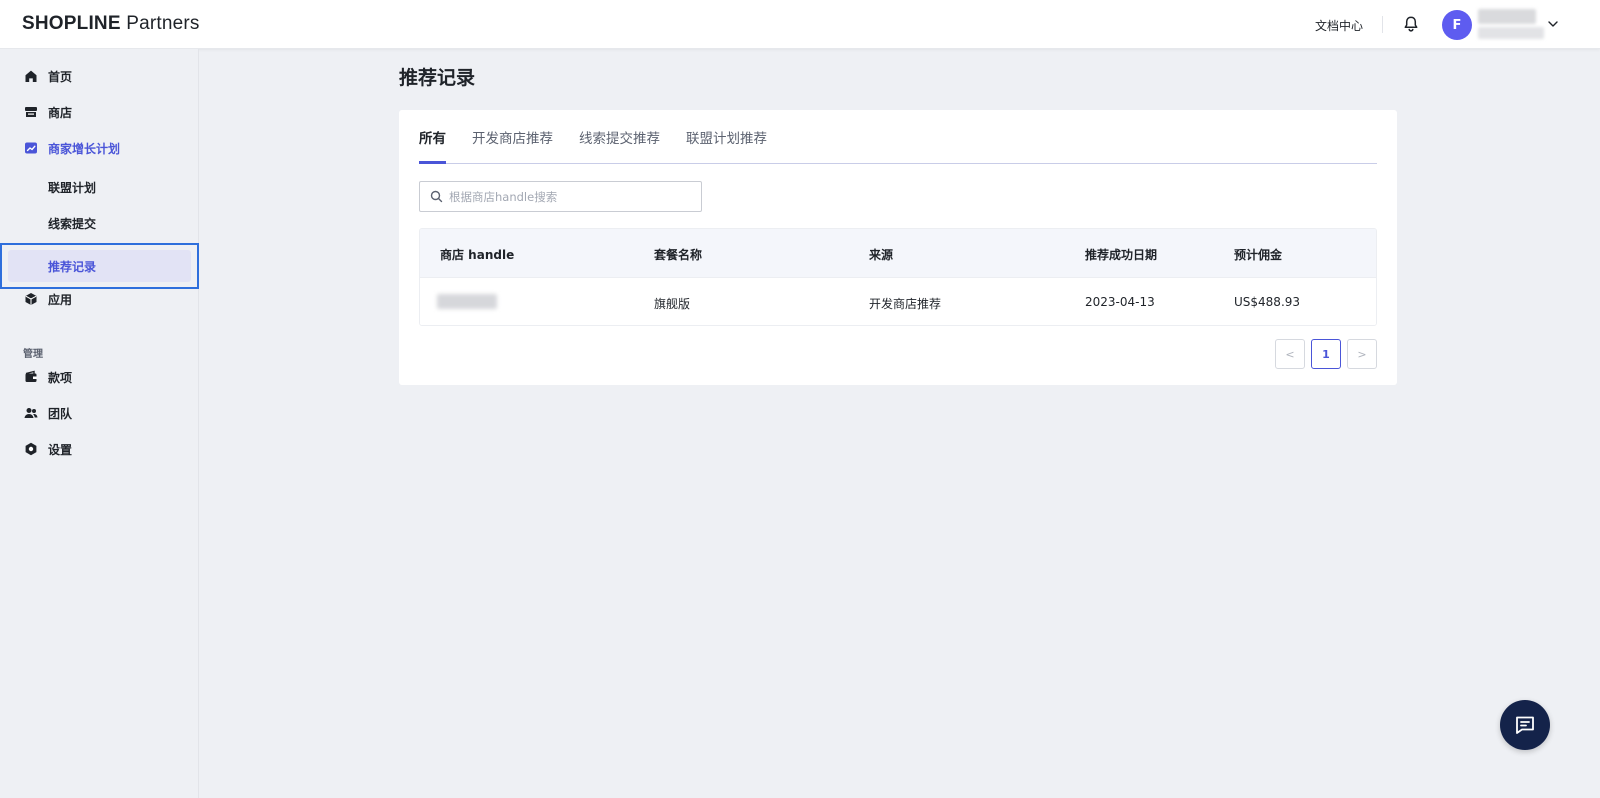 The image size is (1600, 798). I want to click on column-header-source: 来源, so click(881, 255).